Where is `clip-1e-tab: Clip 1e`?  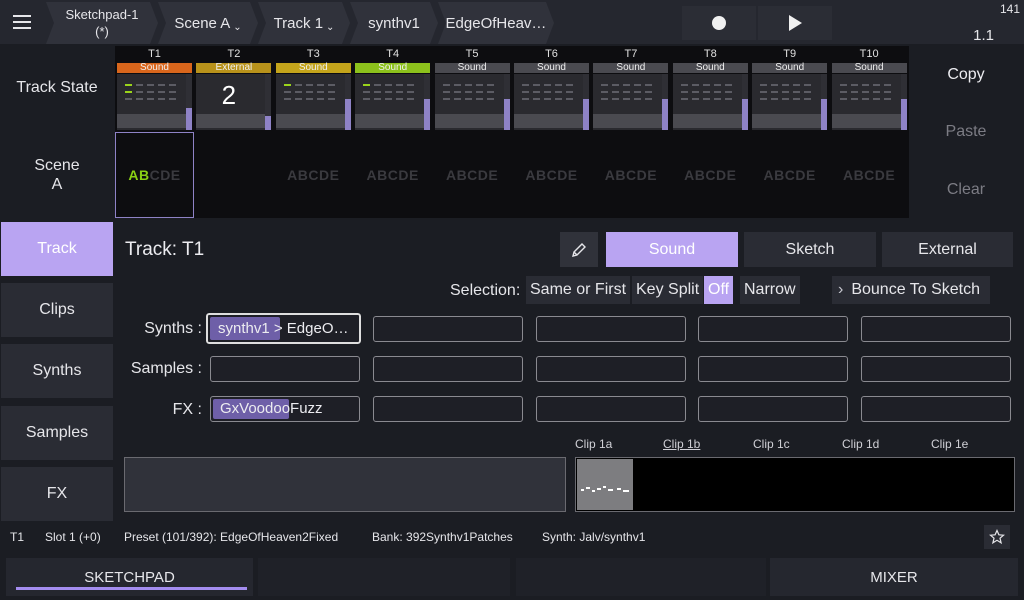
clip-1e-tab: Clip 1e is located at coordinates (949, 444).